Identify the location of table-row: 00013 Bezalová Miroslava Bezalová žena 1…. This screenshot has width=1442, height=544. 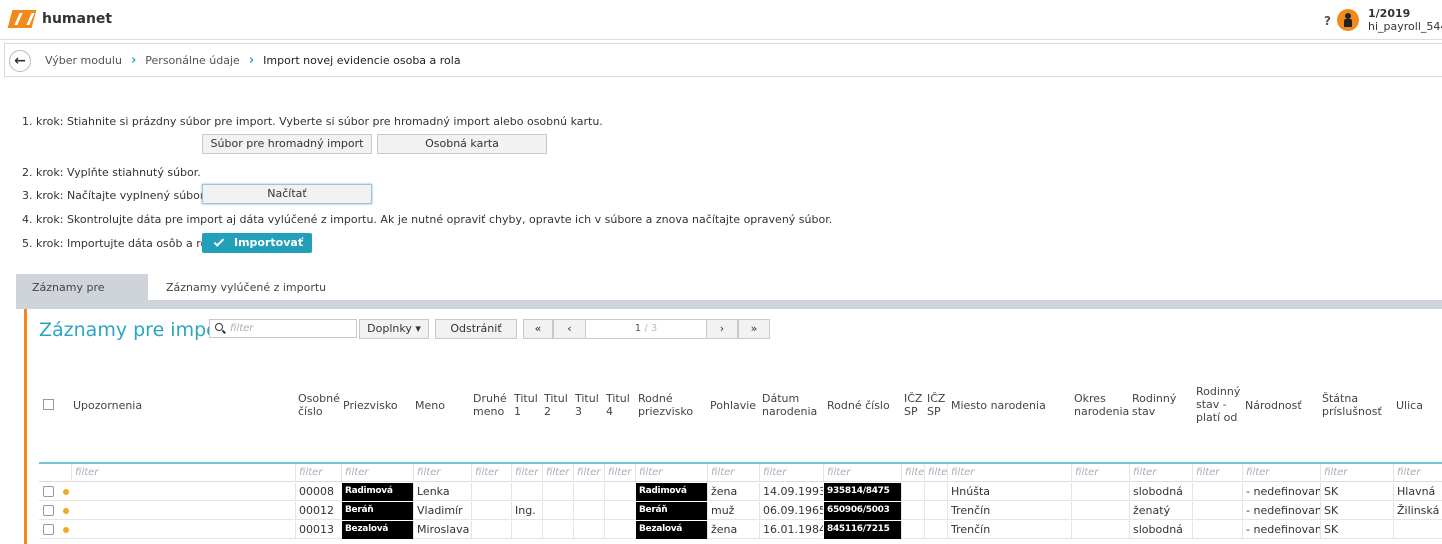
(740, 530).